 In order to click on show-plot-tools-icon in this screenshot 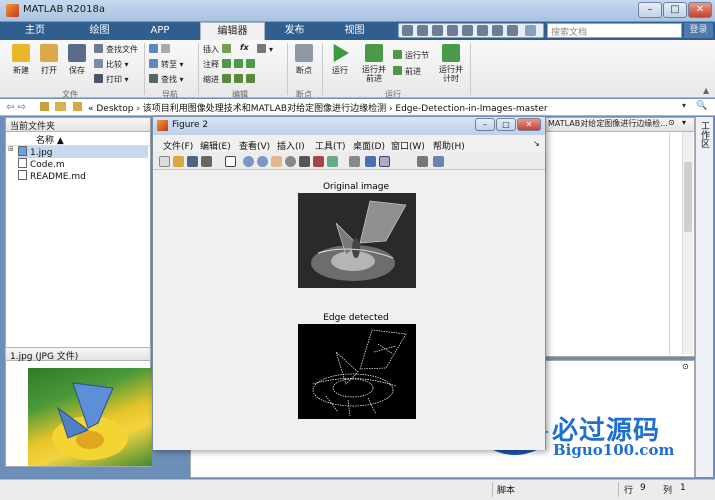, I will do `click(438, 161)`.